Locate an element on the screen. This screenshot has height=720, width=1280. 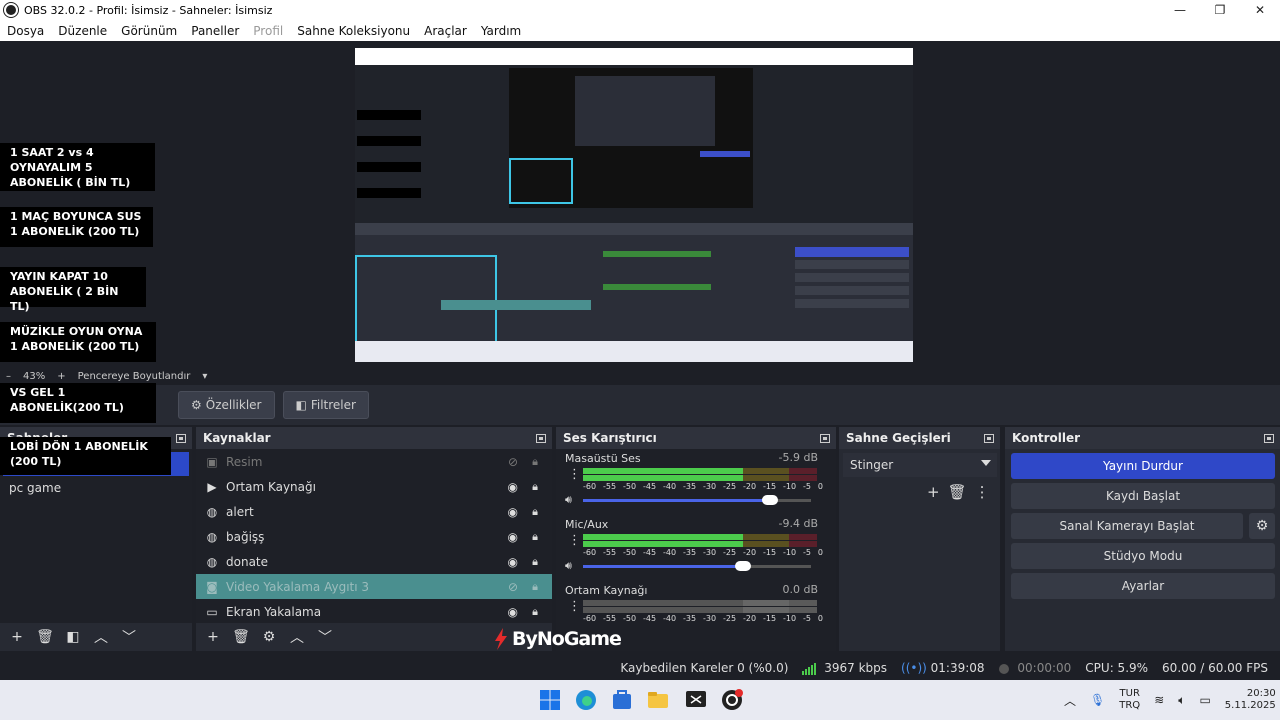
meter-tick-label: -15 is located at coordinates (770, 552).